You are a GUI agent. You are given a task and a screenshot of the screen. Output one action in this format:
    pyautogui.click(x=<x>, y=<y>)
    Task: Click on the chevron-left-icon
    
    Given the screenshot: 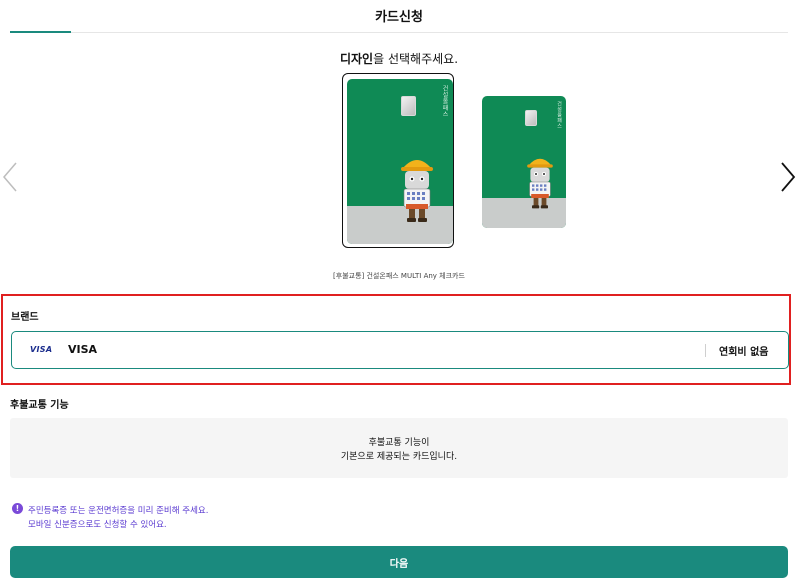 What is the action you would take?
    pyautogui.click(x=10, y=177)
    